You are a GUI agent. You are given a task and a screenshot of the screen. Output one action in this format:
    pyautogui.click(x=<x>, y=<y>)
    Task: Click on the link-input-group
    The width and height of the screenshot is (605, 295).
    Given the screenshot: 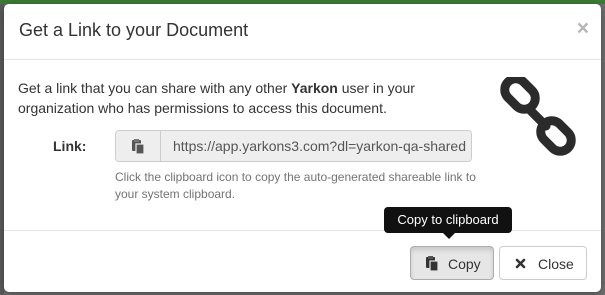 What is the action you would take?
    pyautogui.click(x=293, y=146)
    